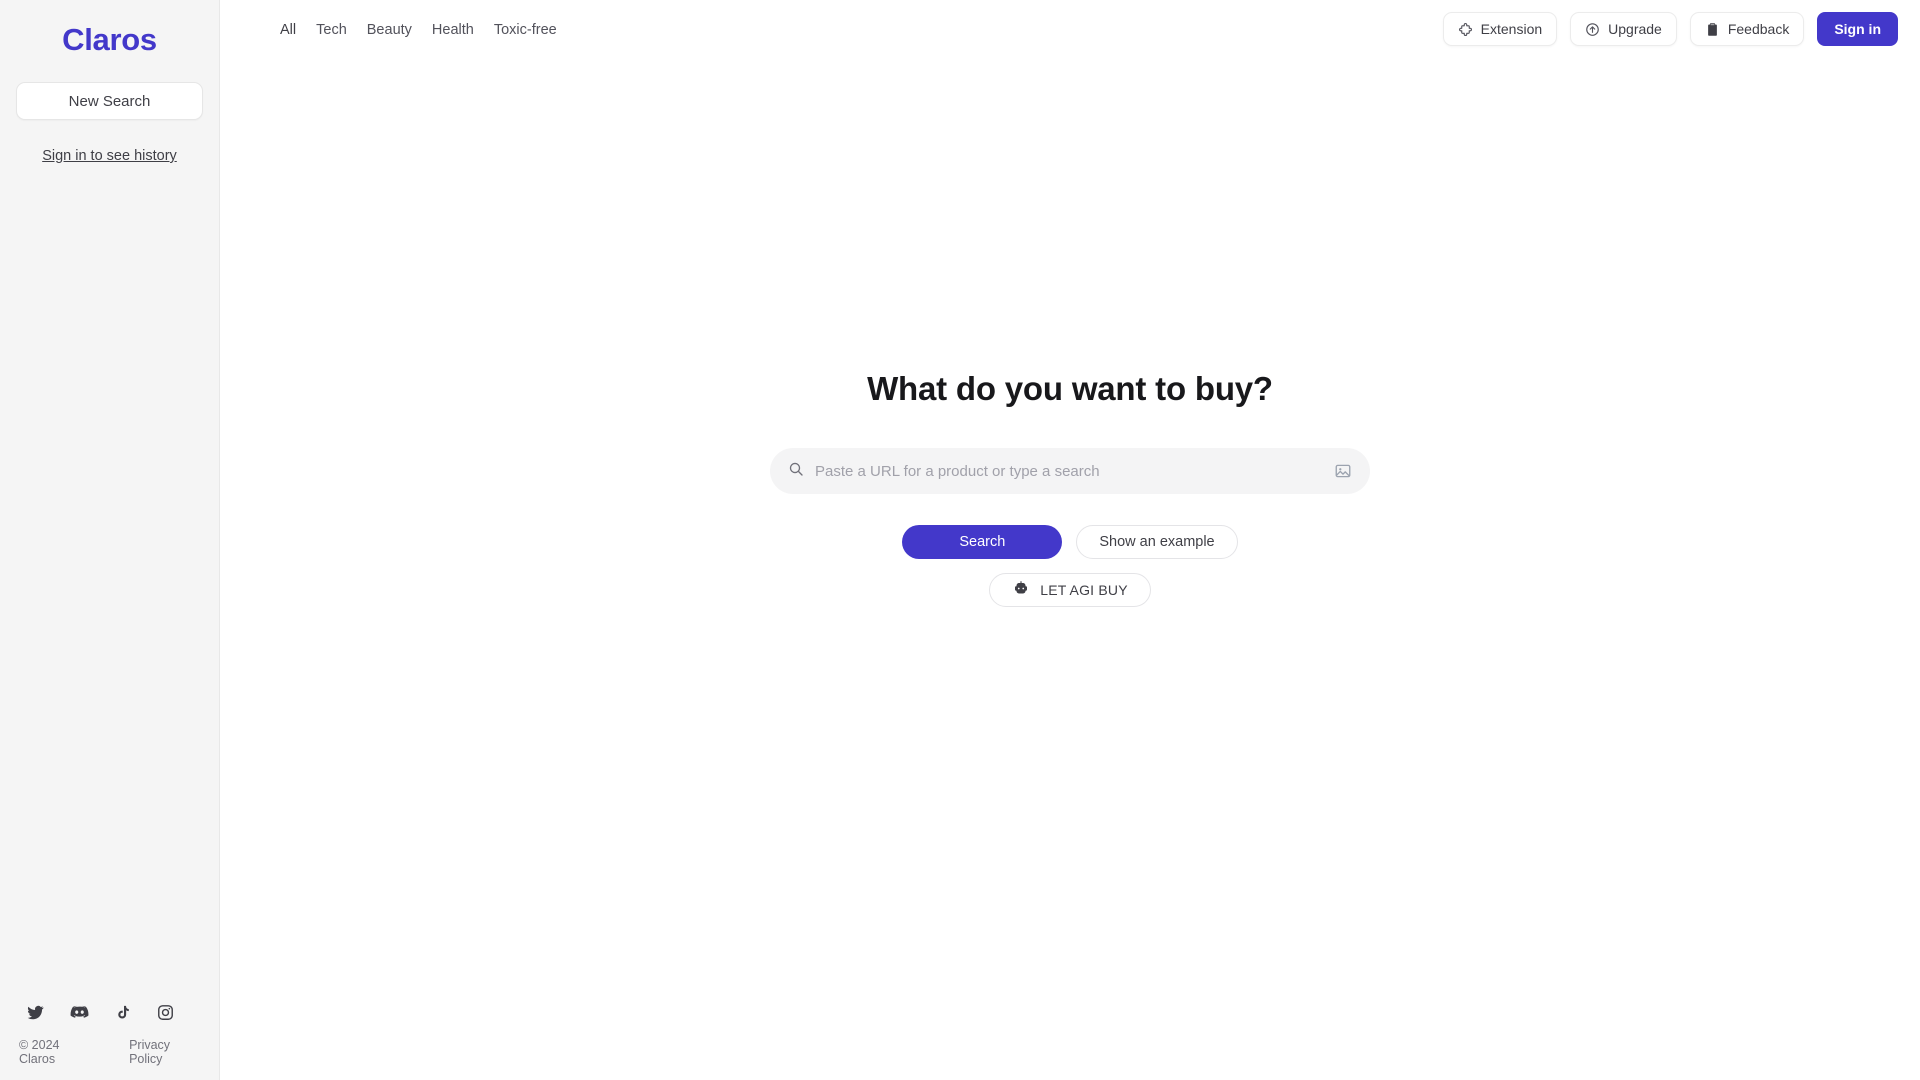 This screenshot has width=1920, height=1080. Describe the element at coordinates (525, 30) in the screenshot. I see `tab-toxic-free: Toxic-free` at that location.